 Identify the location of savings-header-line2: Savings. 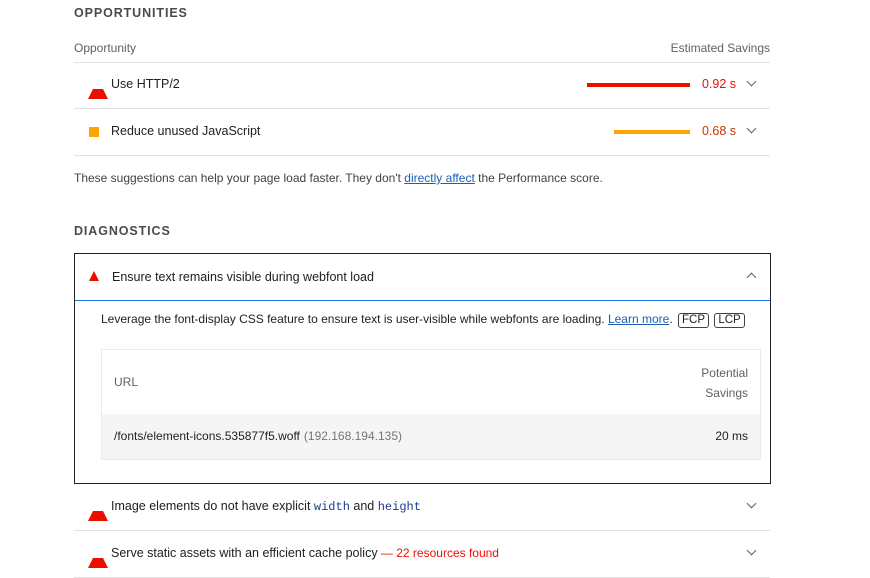
(726, 393).